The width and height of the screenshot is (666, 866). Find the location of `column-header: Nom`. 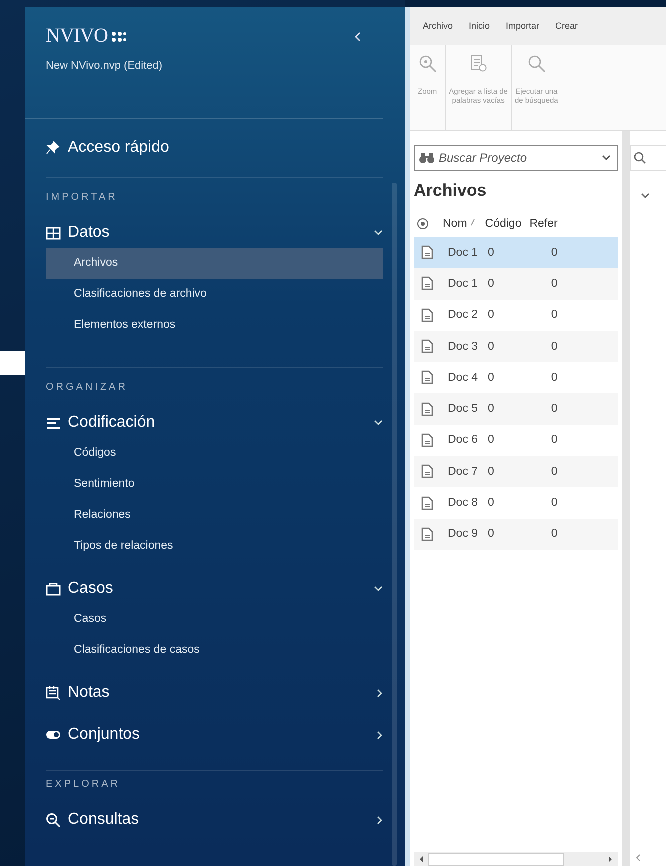

column-header: Nom is located at coordinates (455, 224).